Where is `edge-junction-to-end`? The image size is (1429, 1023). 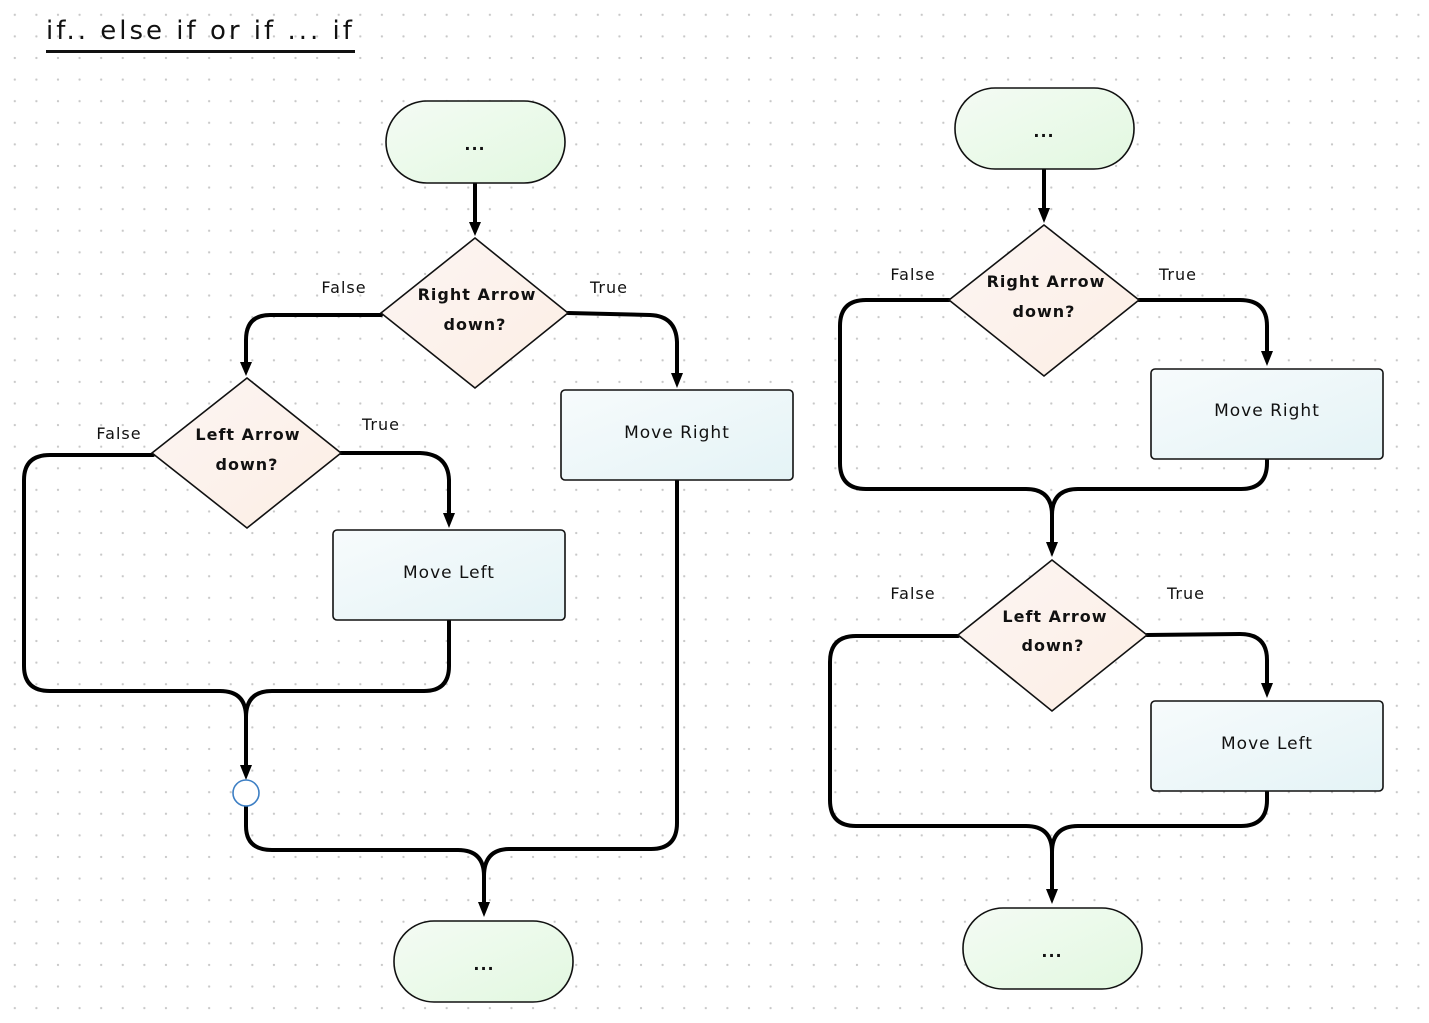
edge-junction-to-end is located at coordinates (365, 853).